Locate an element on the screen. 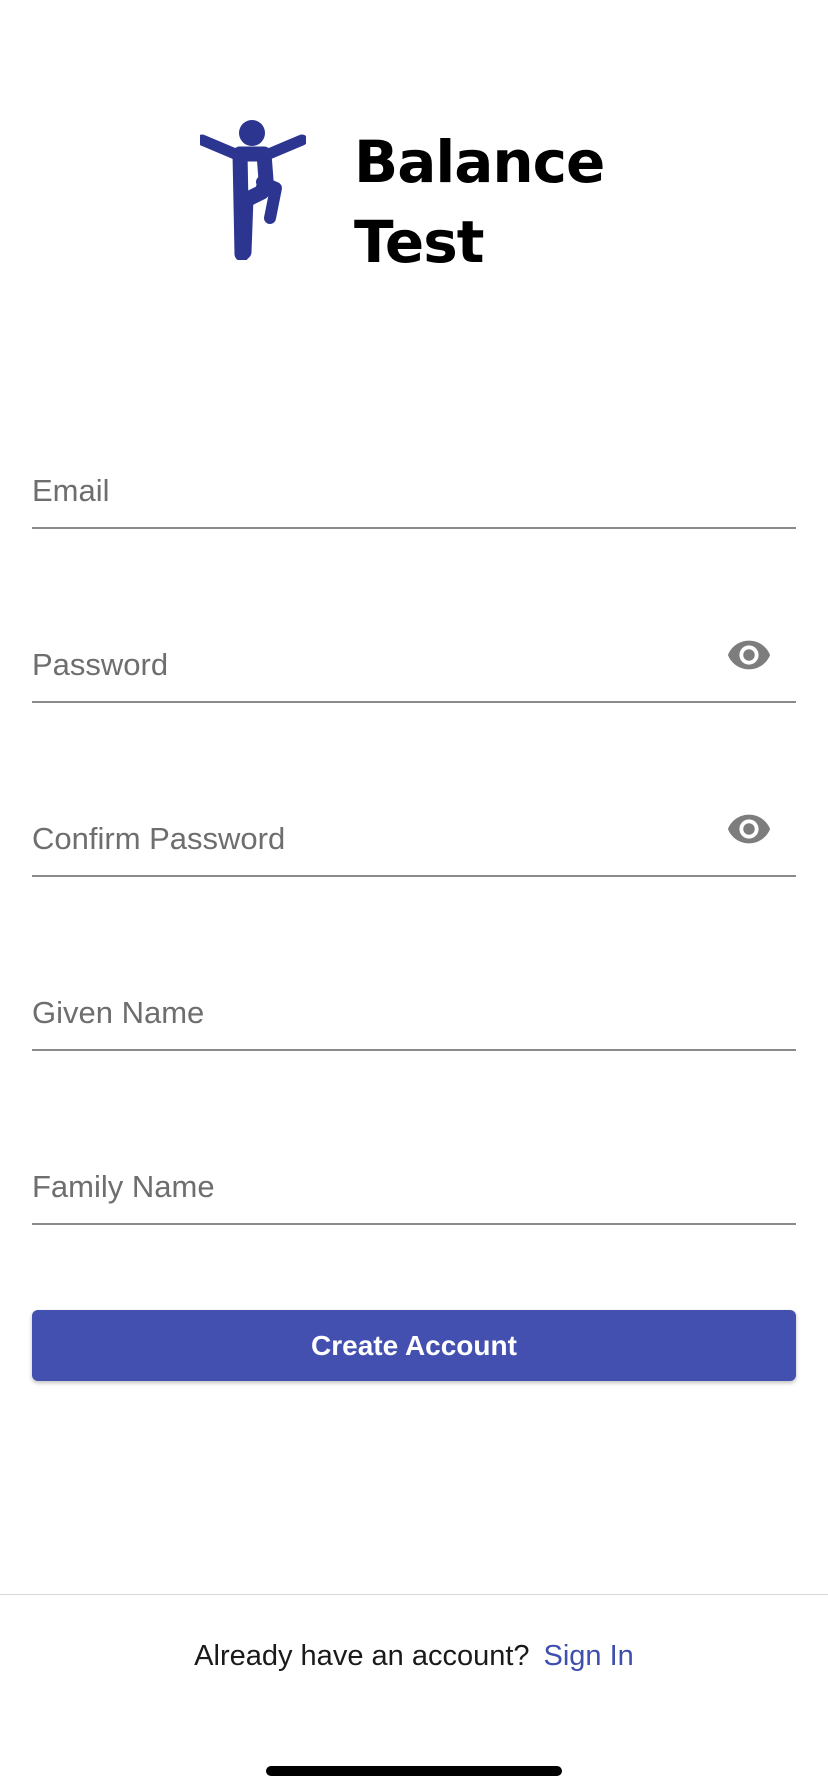 This screenshot has width=828, height=1792. create-account-button: Create Account is located at coordinates (414, 1345).